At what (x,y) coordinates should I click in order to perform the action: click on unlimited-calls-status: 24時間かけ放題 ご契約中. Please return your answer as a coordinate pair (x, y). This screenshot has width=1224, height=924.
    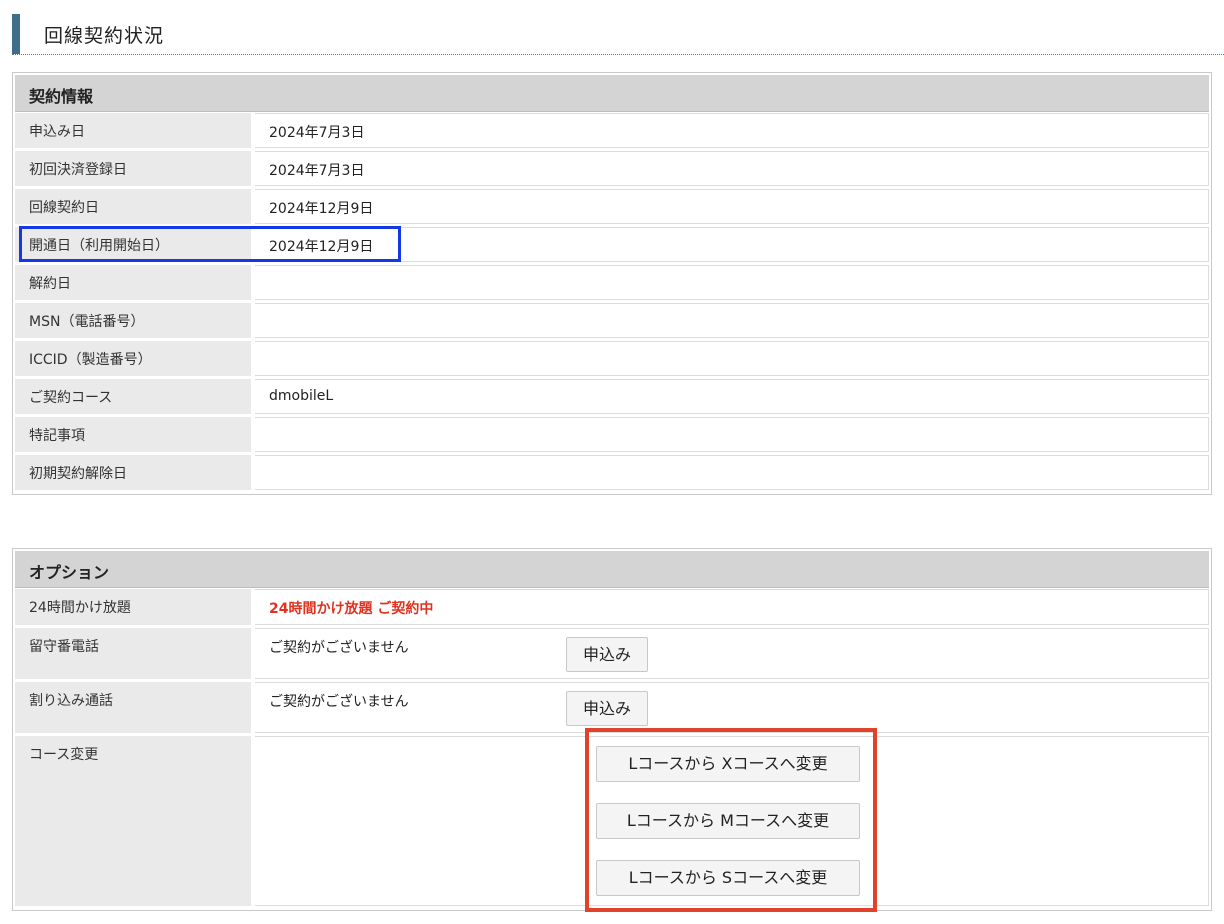
    Looking at the image, I should click on (351, 609).